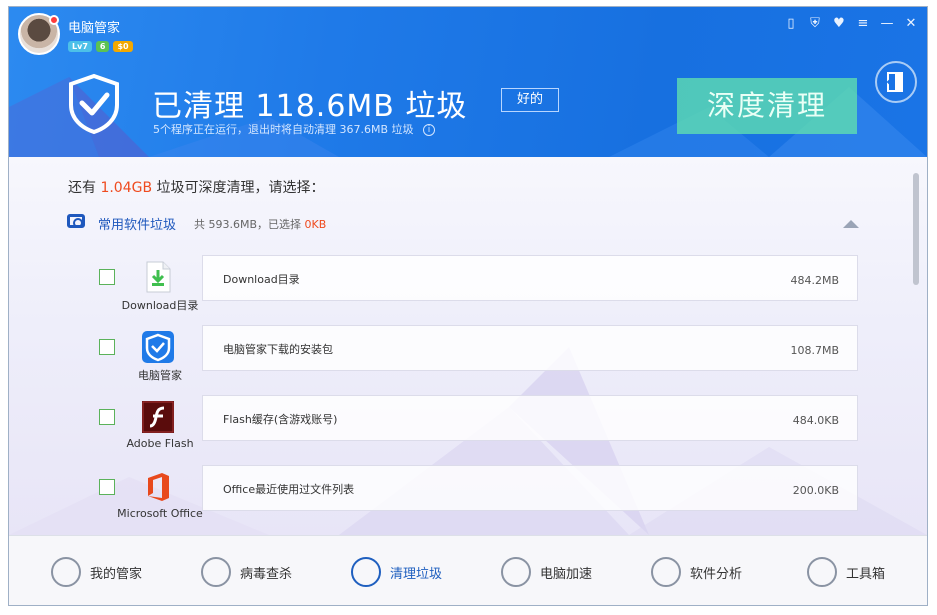 Image resolution: width=937 pixels, height=615 pixels. I want to click on nav-toolbox: 工具箱, so click(846, 570).